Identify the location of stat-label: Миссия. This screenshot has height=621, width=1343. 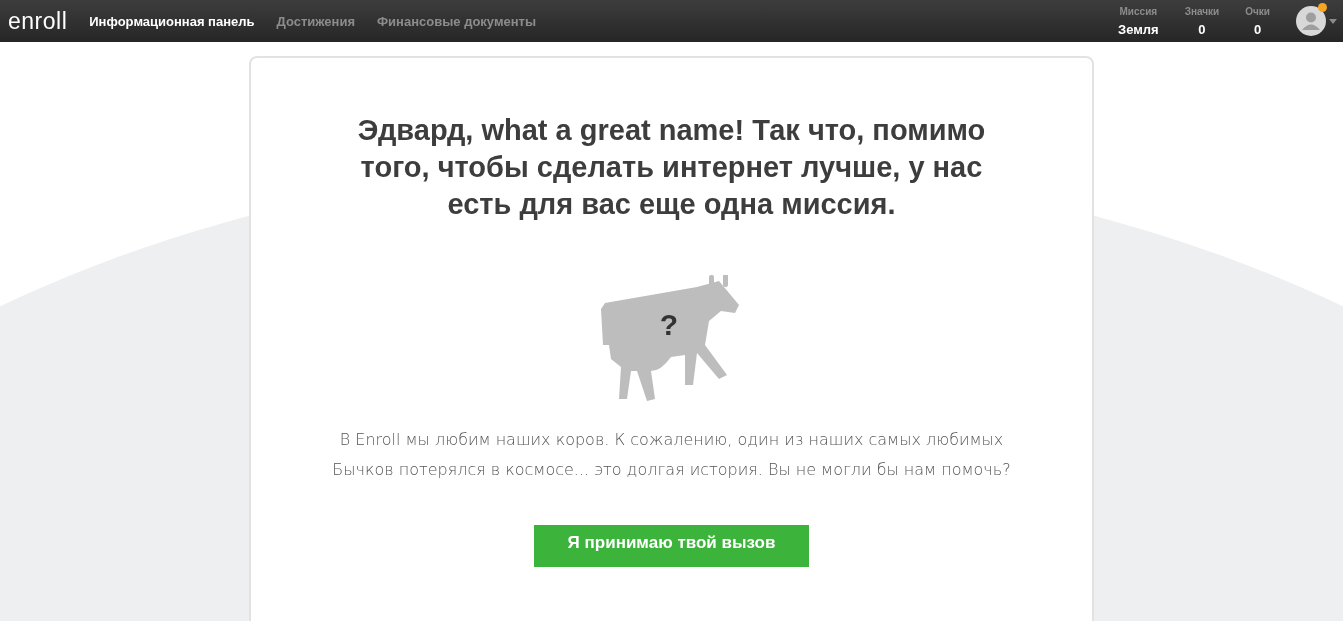
(1138, 11).